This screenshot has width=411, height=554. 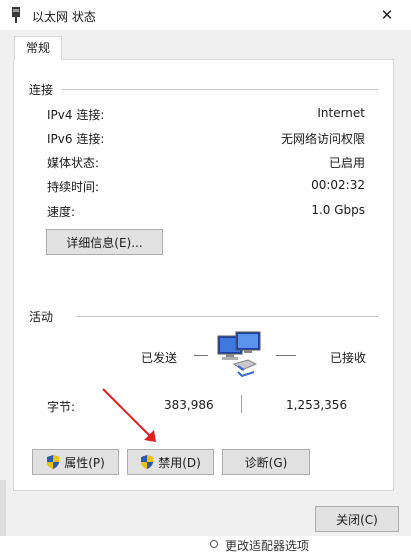 I want to click on diagnose-button-label: 诊断(G), so click(x=266, y=462).